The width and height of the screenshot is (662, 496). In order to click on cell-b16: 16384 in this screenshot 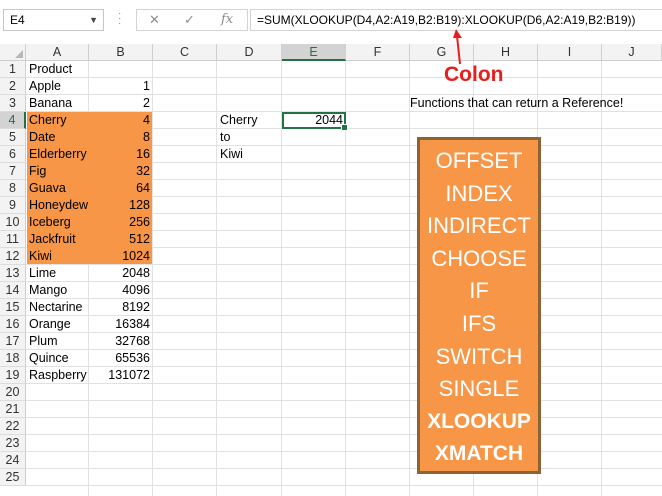, I will do `click(121, 324)`.